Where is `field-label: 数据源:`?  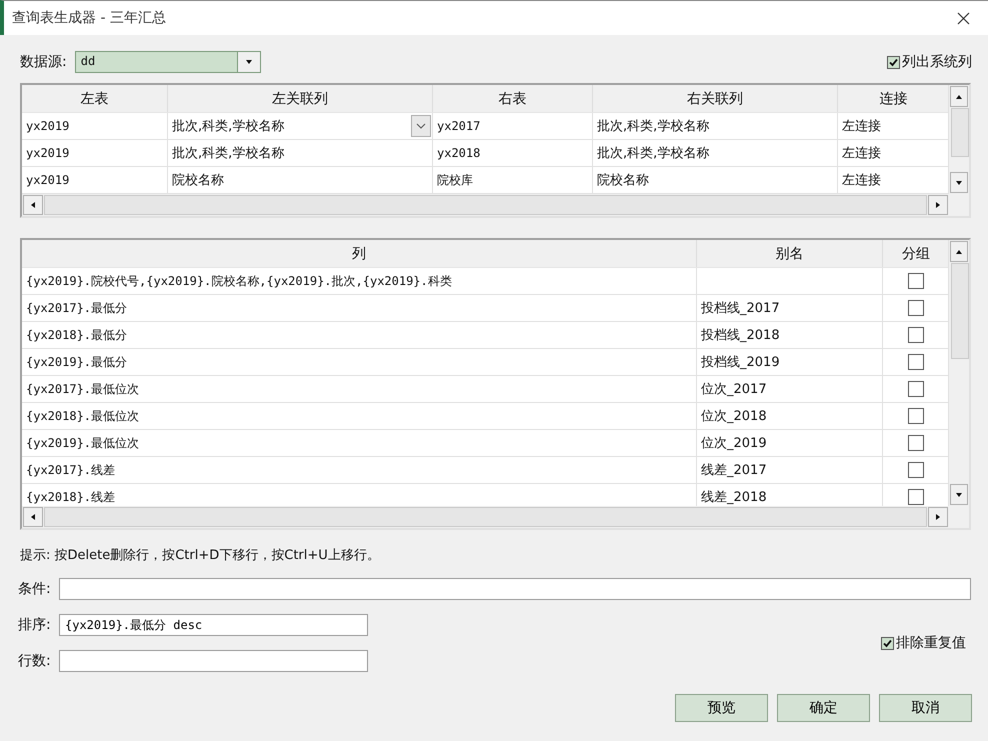 field-label: 数据源: is located at coordinates (43, 62).